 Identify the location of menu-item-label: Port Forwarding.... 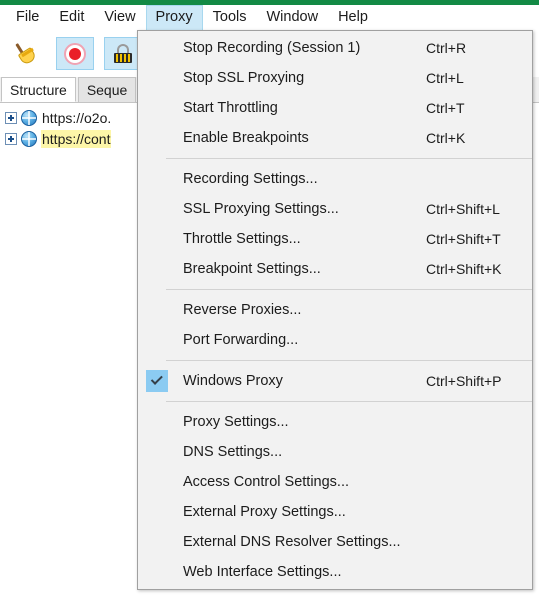
(241, 340).